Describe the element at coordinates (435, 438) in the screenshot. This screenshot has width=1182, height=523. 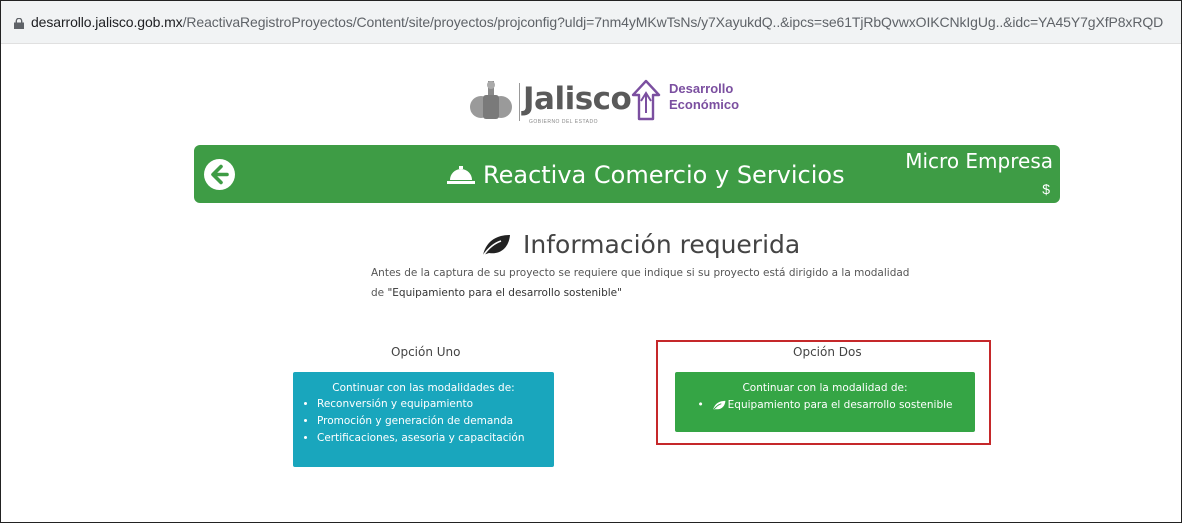
I see `list-item: Certificaciones, asesoria y capacitación` at that location.